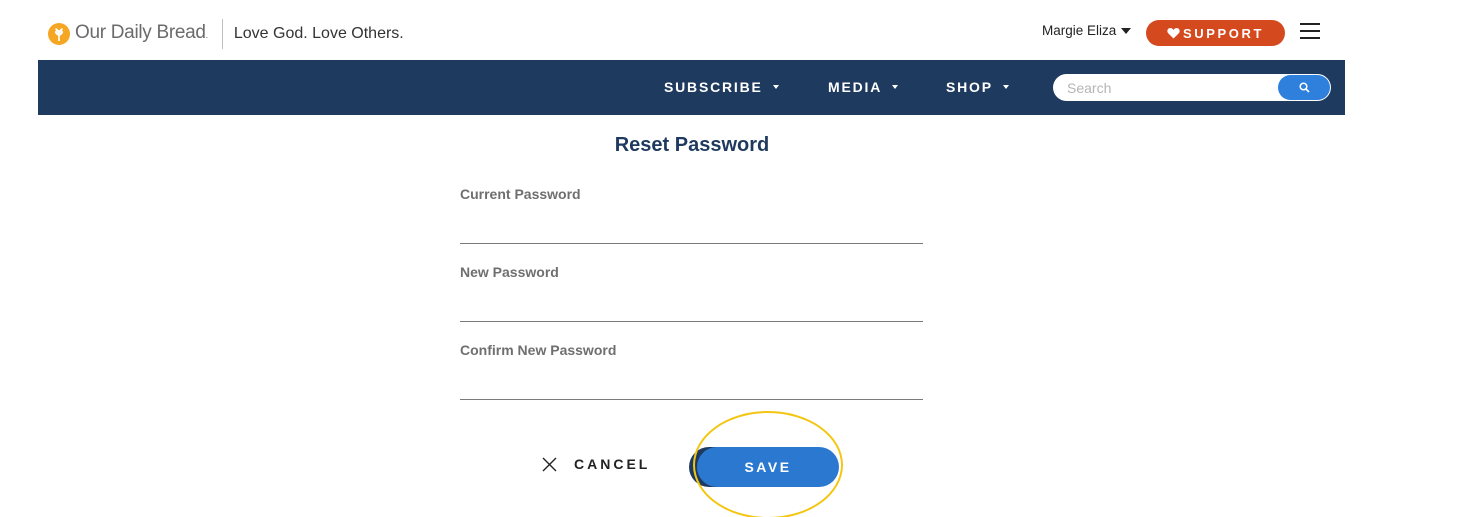 This screenshot has width=1470, height=517. I want to click on confirm-password-input, so click(691, 383).